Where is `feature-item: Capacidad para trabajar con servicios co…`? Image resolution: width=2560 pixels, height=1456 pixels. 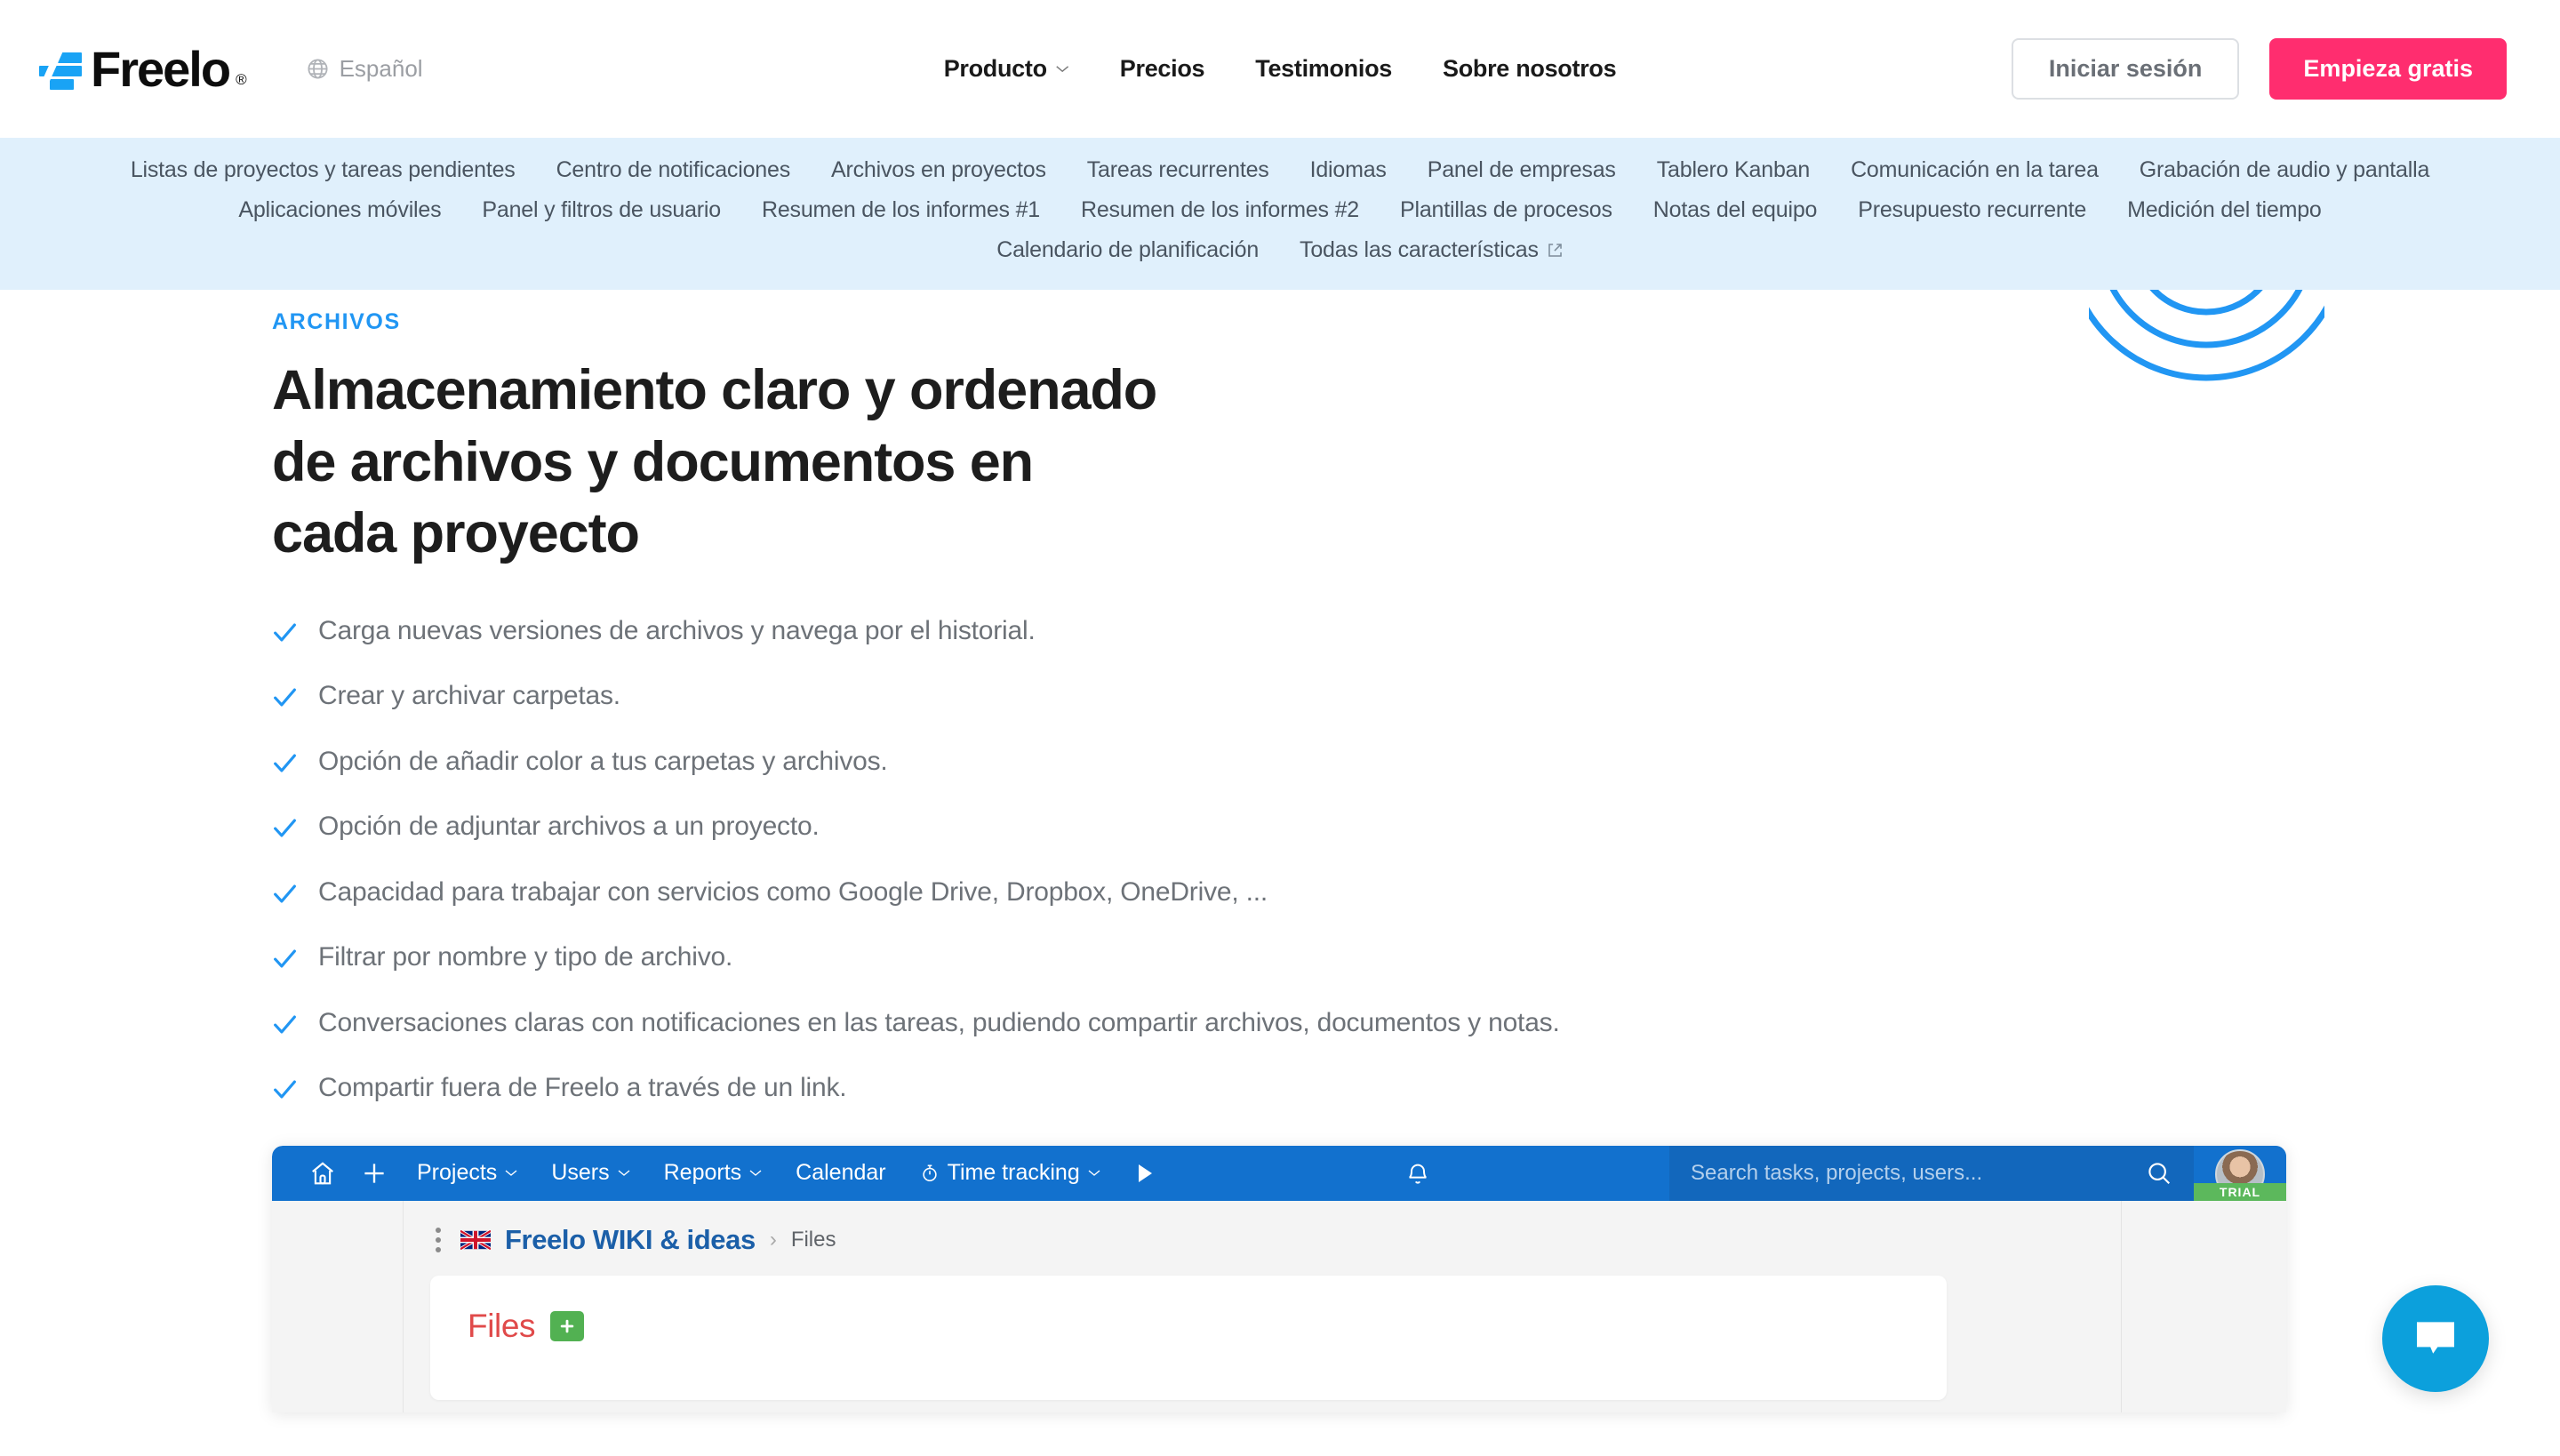
feature-item: Capacidad para trabajar con servicios co… is located at coordinates (1416, 892).